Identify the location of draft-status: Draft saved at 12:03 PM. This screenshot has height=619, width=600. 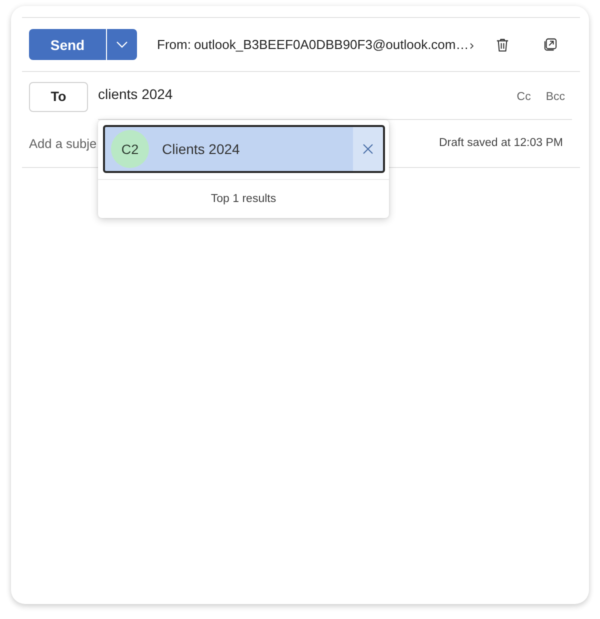
(500, 142).